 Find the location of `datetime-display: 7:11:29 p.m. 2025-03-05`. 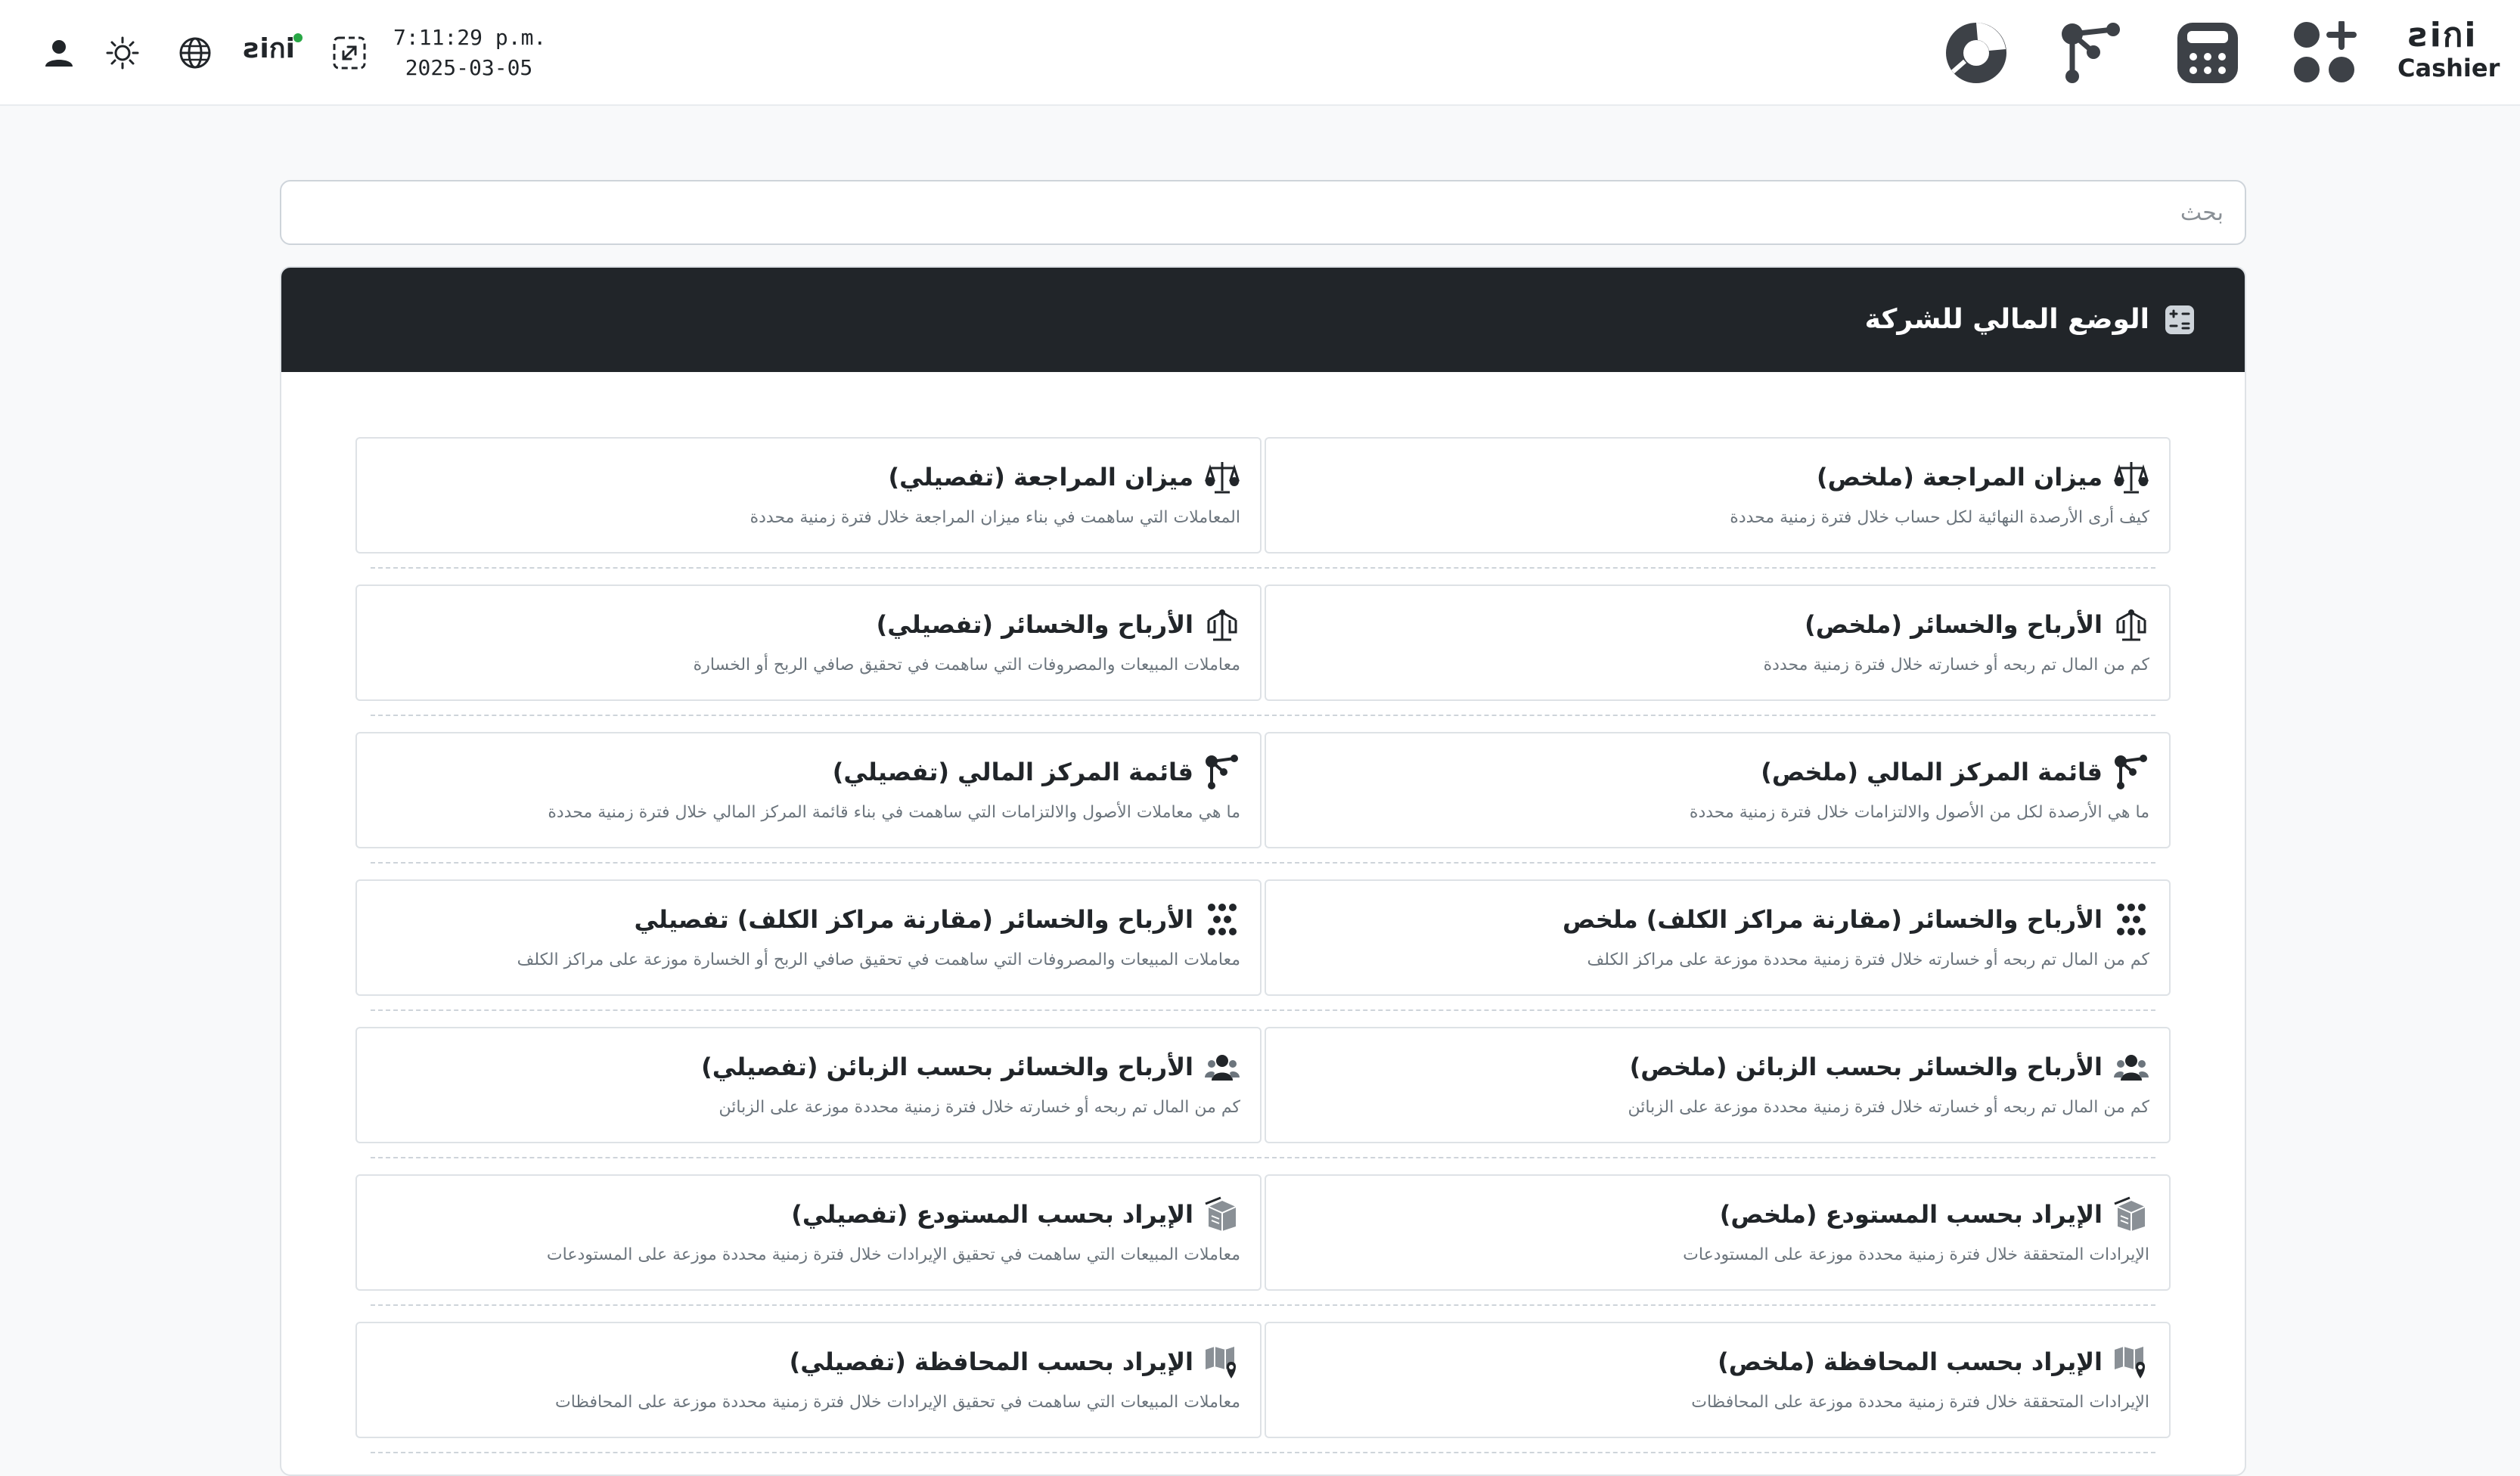

datetime-display: 7:11:29 p.m. 2025-03-05 is located at coordinates (470, 53).